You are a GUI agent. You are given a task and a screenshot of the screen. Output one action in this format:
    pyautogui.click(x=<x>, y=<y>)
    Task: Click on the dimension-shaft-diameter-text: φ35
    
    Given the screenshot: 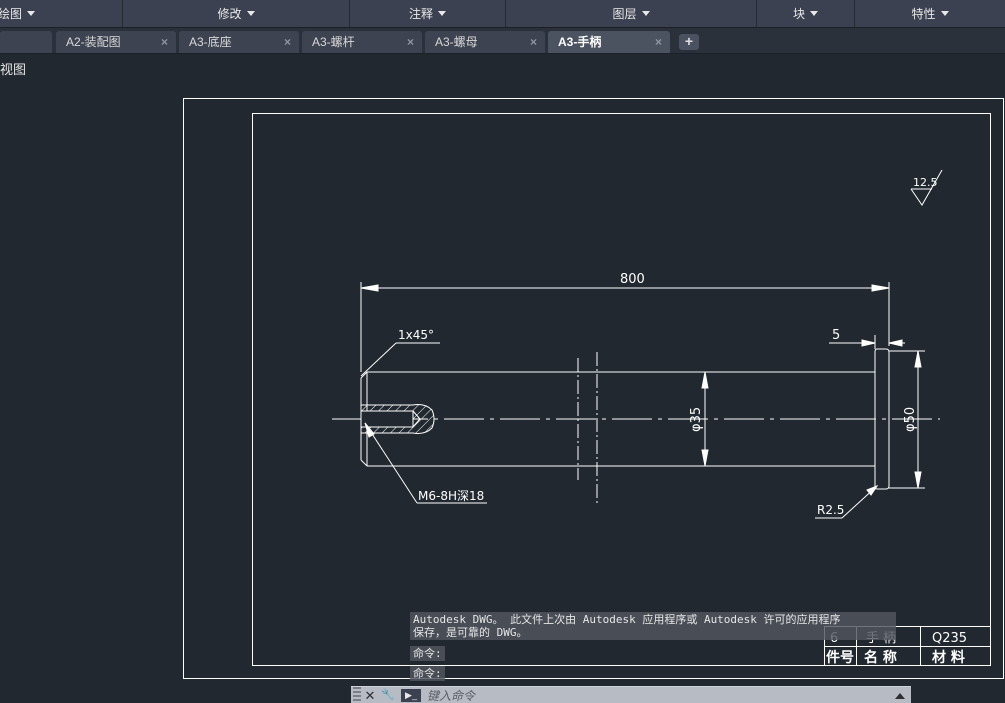 What is the action you would take?
    pyautogui.click(x=696, y=419)
    